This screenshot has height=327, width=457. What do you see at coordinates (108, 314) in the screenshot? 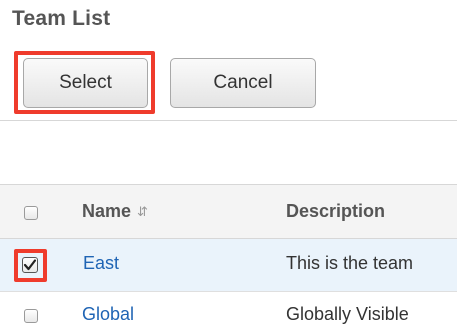
I see `team-name-link: Global` at bounding box center [108, 314].